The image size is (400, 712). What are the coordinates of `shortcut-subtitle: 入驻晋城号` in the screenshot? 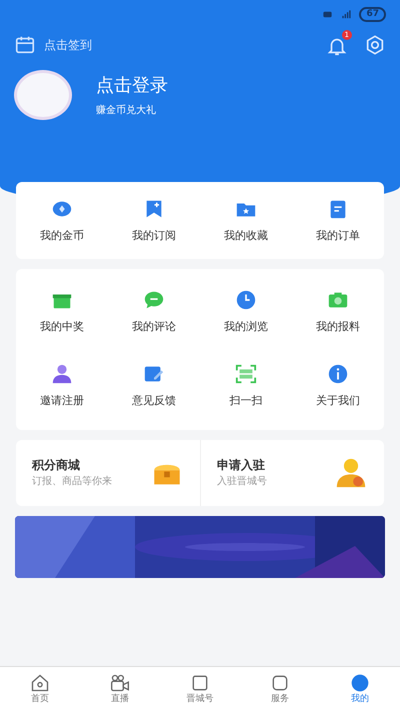 It's located at (242, 481).